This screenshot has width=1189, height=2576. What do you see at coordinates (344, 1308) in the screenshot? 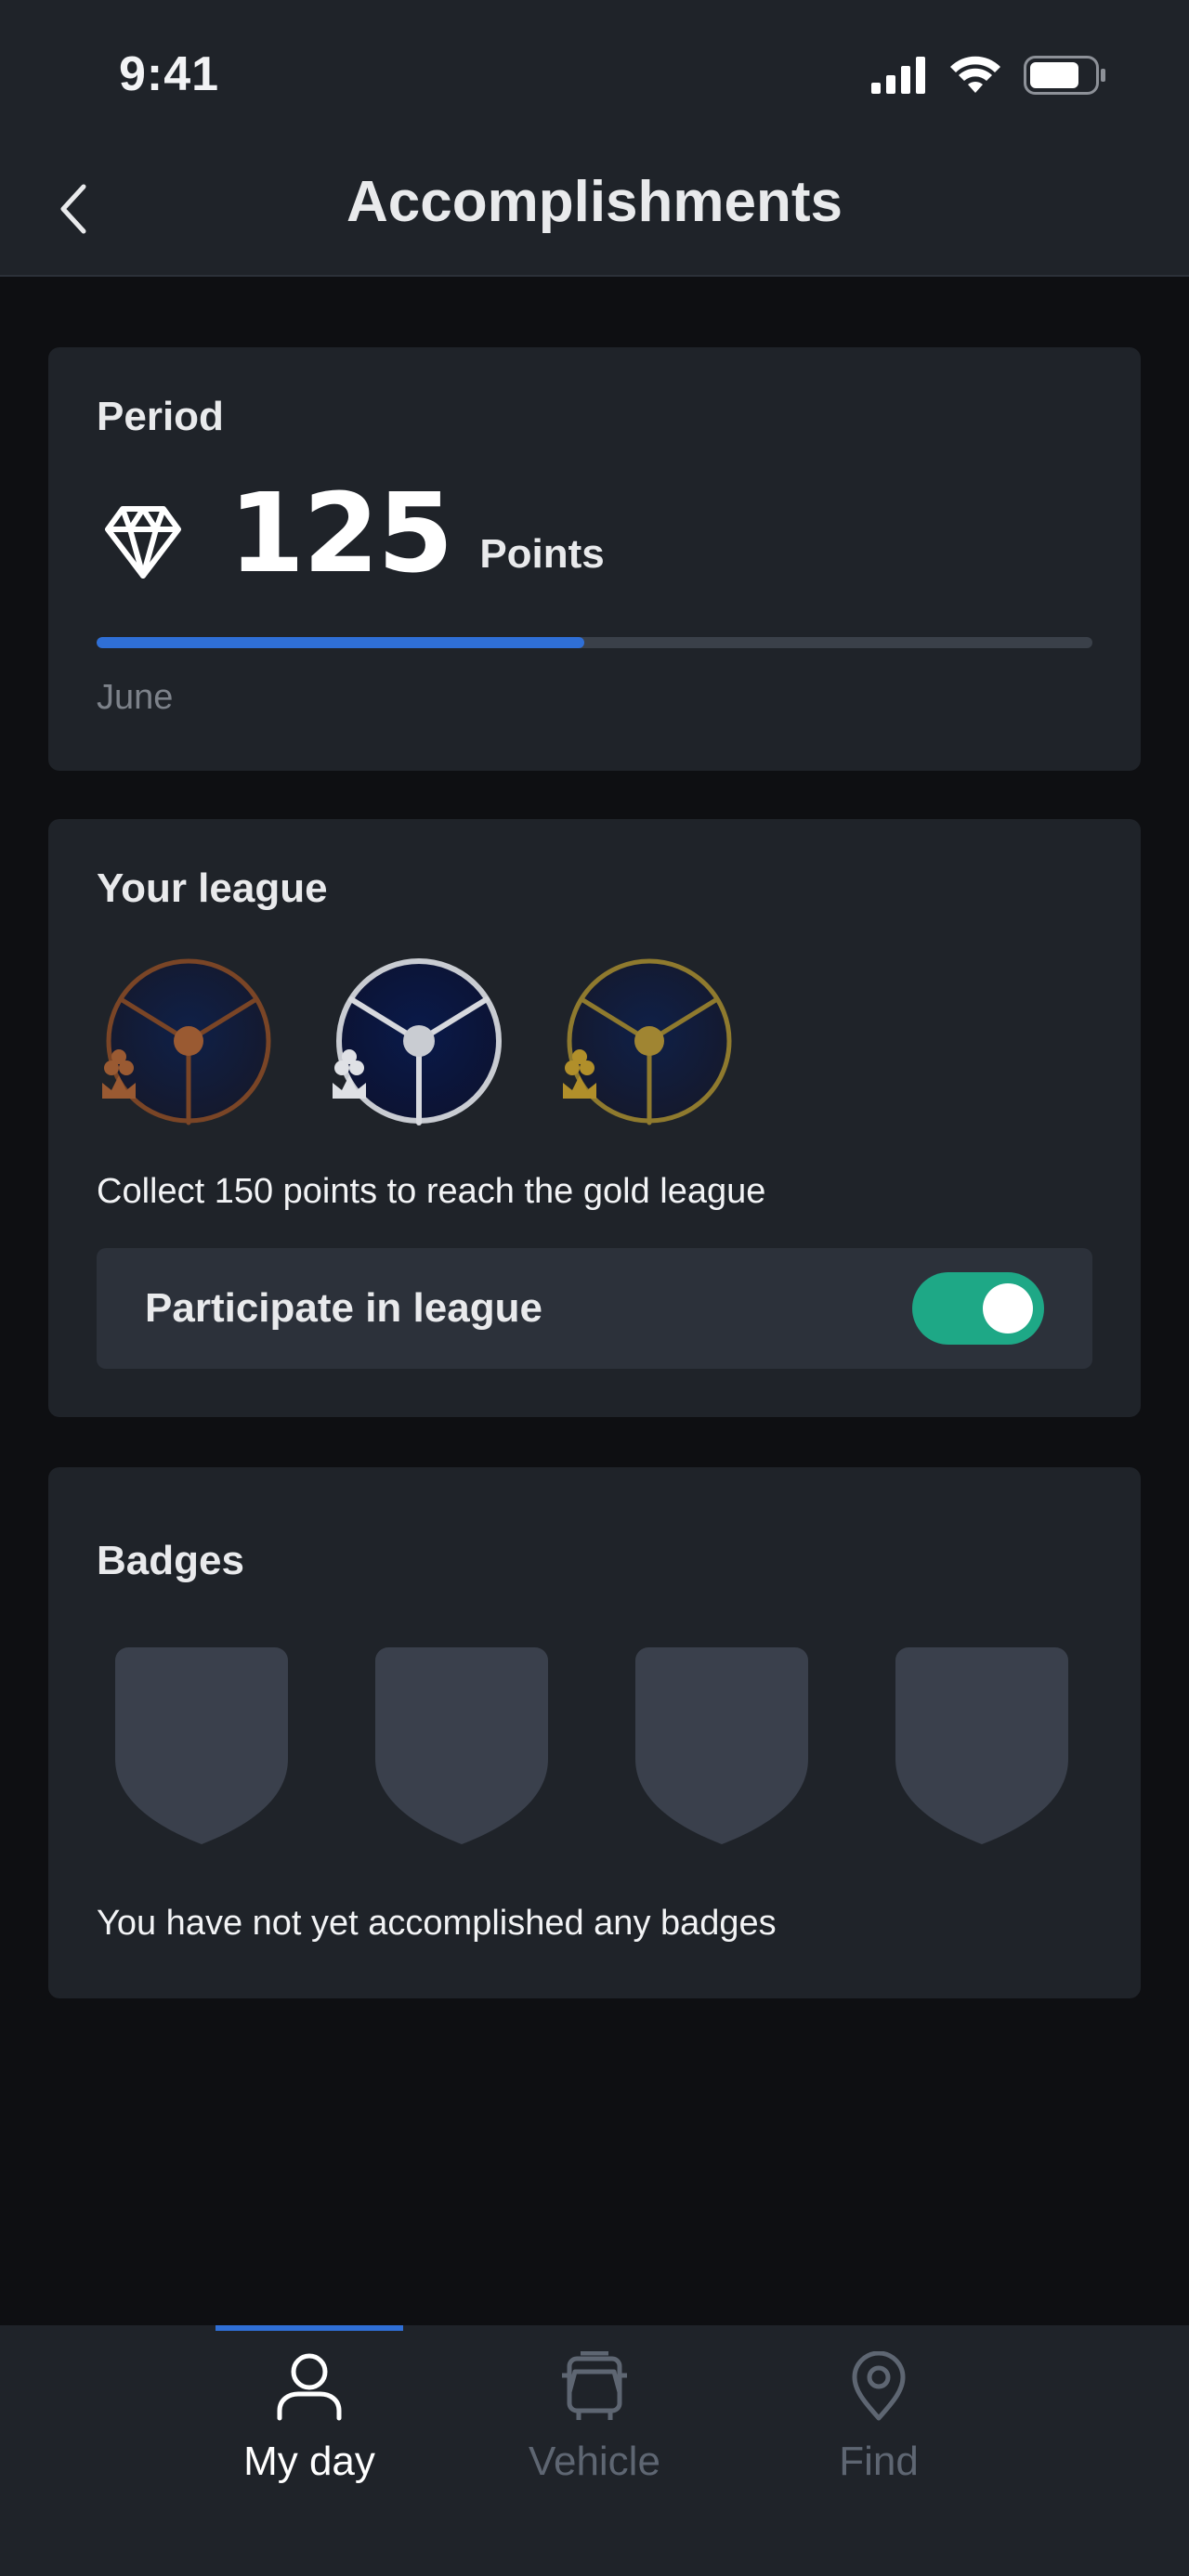
I see `participate-label: Participate in league` at bounding box center [344, 1308].